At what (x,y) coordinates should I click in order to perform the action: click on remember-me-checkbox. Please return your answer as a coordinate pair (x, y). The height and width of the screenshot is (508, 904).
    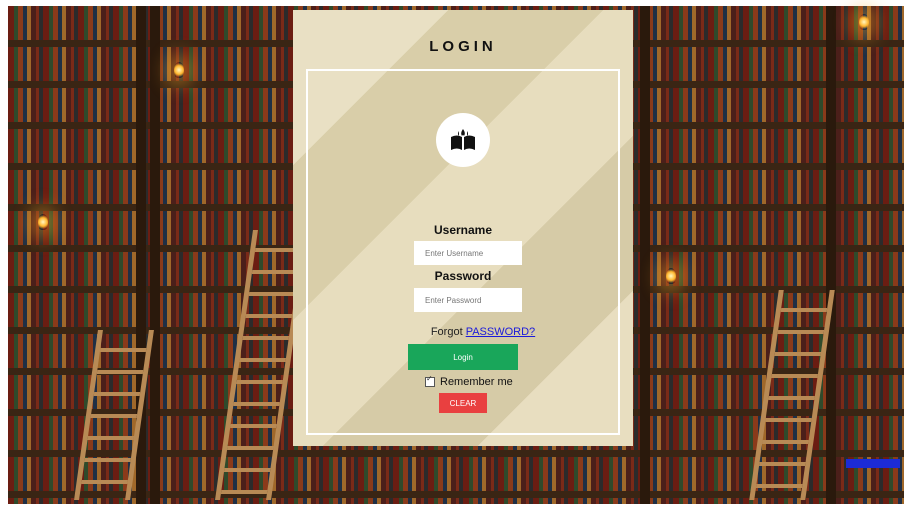
    Looking at the image, I should click on (430, 380).